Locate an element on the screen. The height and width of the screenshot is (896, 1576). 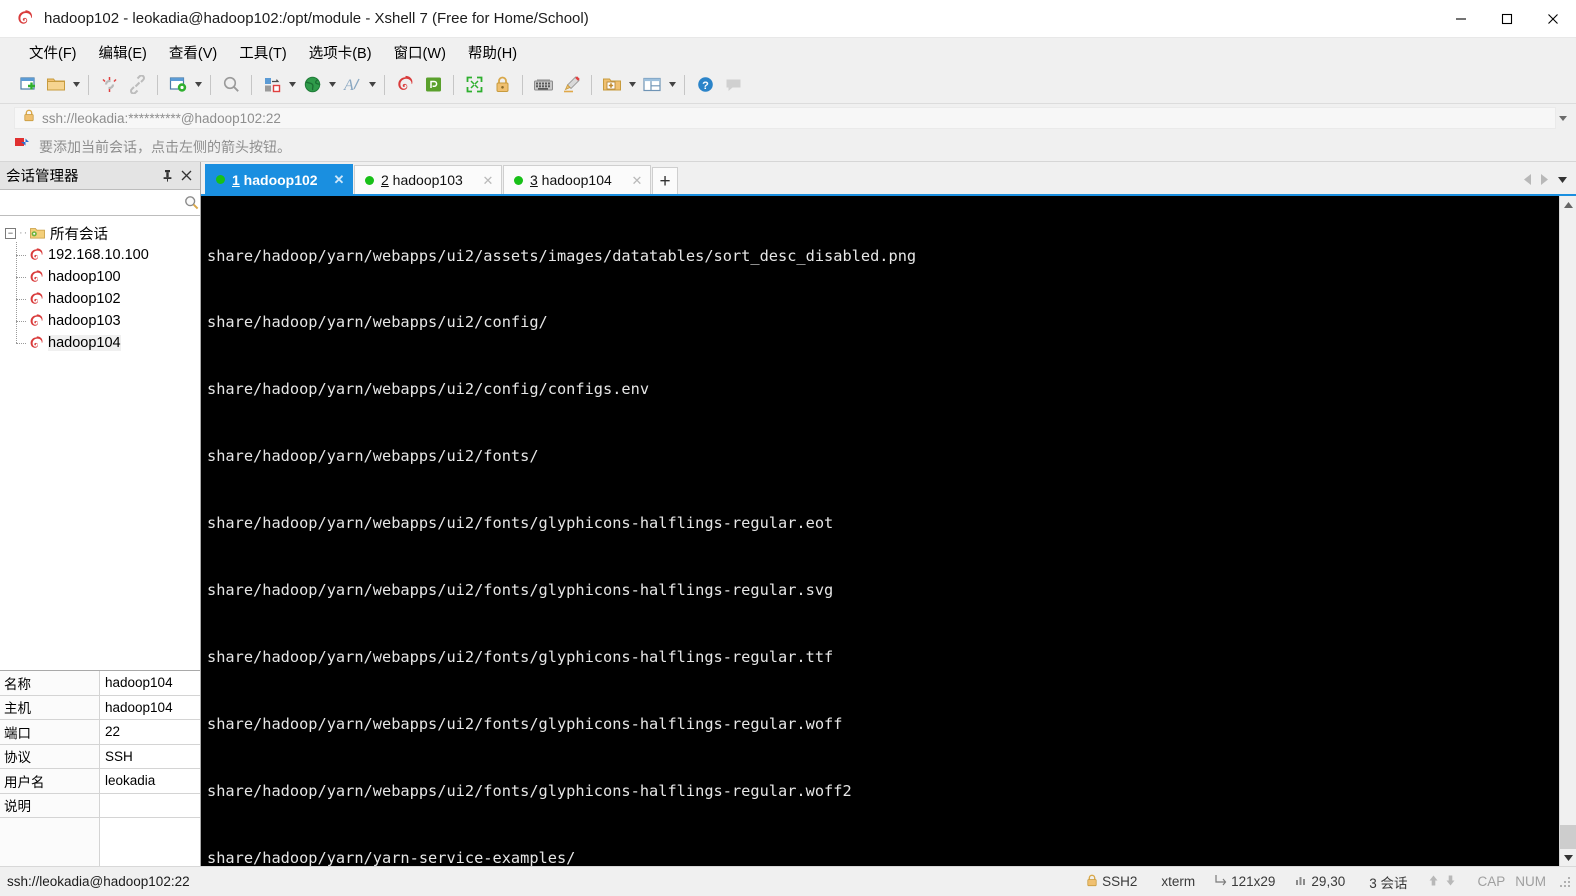
session-item-hadoop104: hadoop104 is located at coordinates (100, 343).